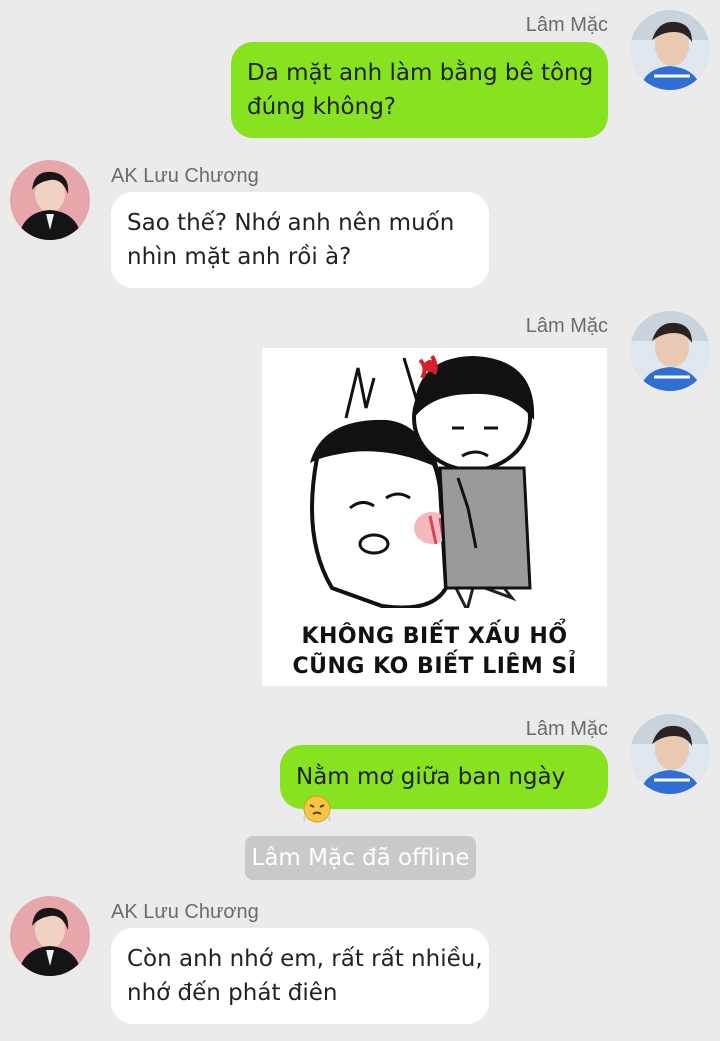 The width and height of the screenshot is (720, 1041). Describe the element at coordinates (239, 257) in the screenshot. I see `message-text: nhìn mặt anh rồi à?` at that location.